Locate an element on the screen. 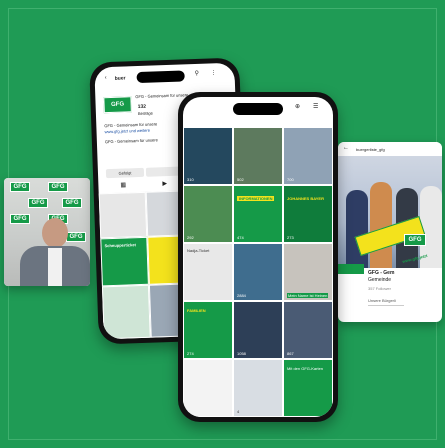 The width and height of the screenshot is (445, 448). posts-count: 132 is located at coordinates (142, 107).